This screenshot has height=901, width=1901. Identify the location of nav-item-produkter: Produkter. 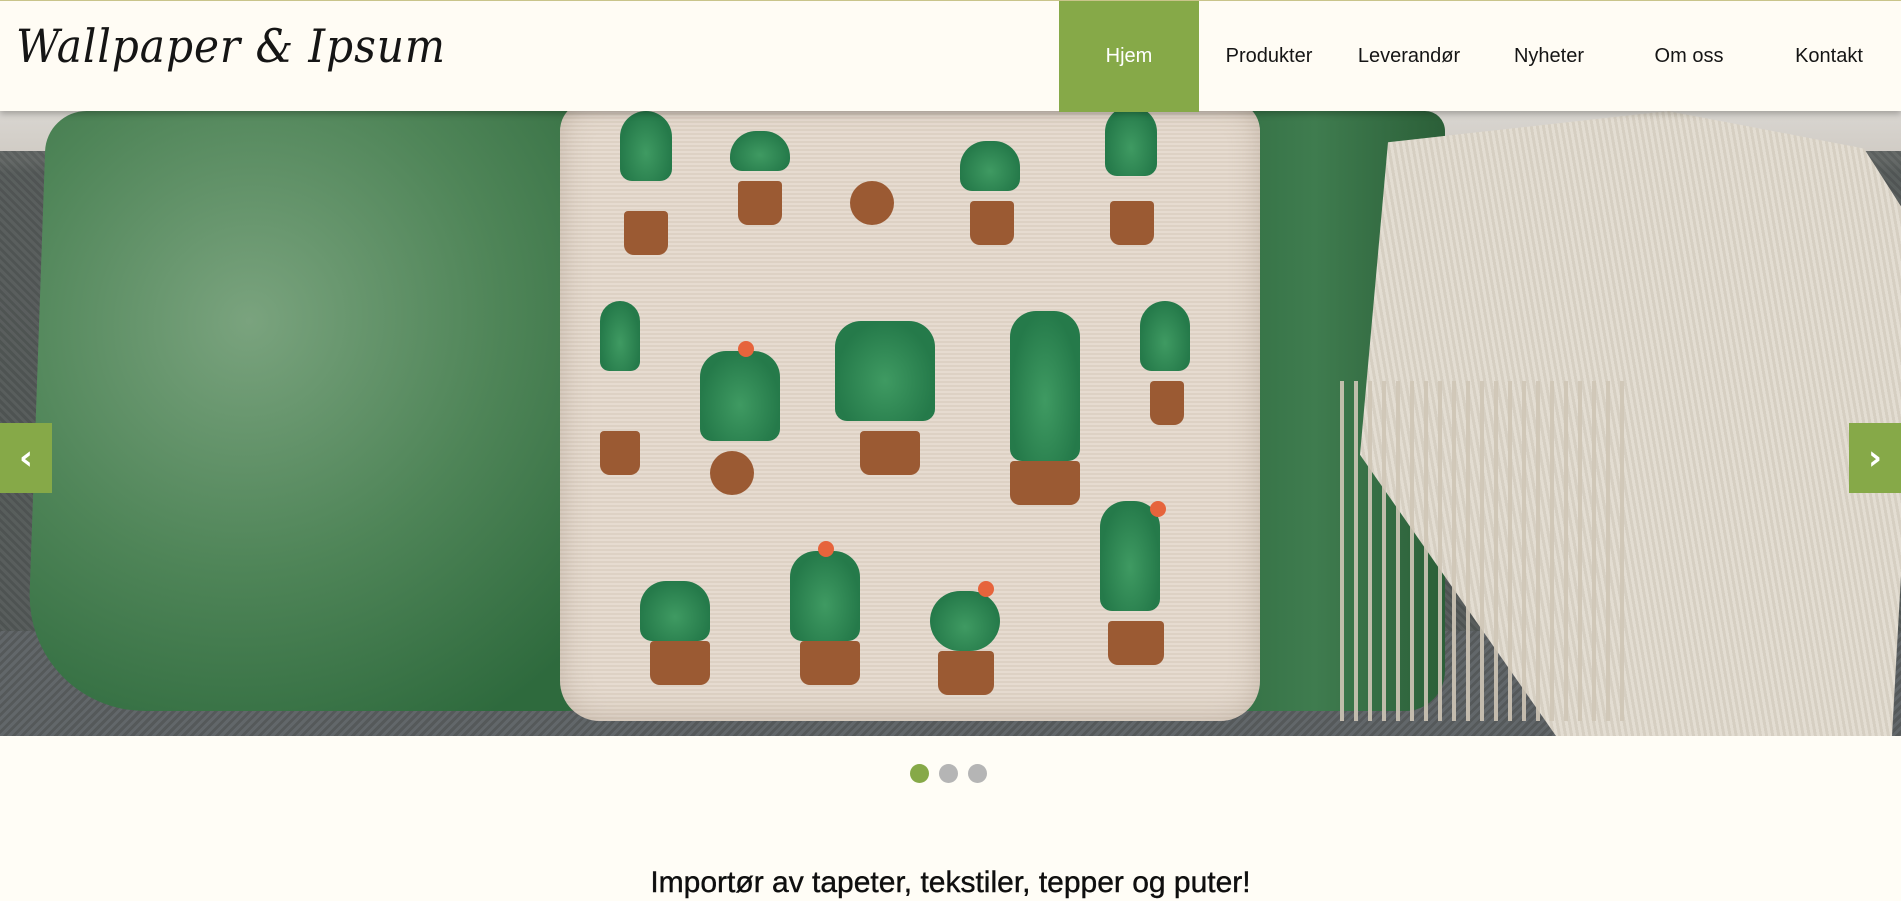
(1269, 56).